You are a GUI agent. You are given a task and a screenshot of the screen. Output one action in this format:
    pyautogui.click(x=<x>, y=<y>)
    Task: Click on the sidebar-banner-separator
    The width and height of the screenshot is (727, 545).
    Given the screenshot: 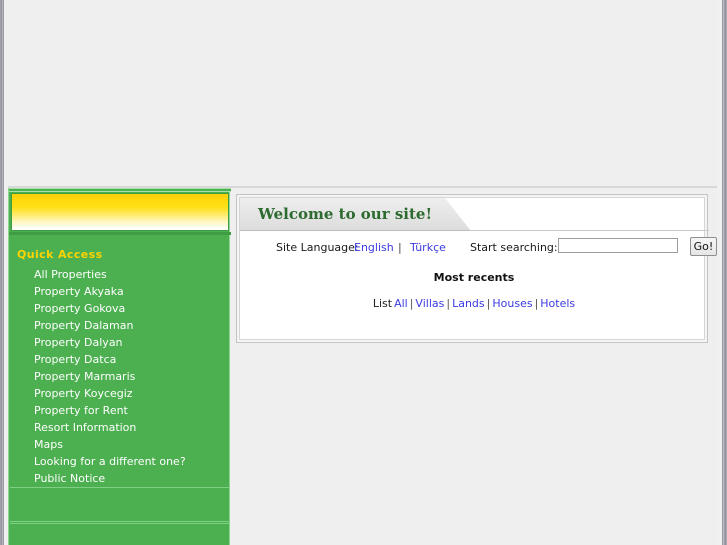 What is the action you would take?
    pyautogui.click(x=120, y=233)
    